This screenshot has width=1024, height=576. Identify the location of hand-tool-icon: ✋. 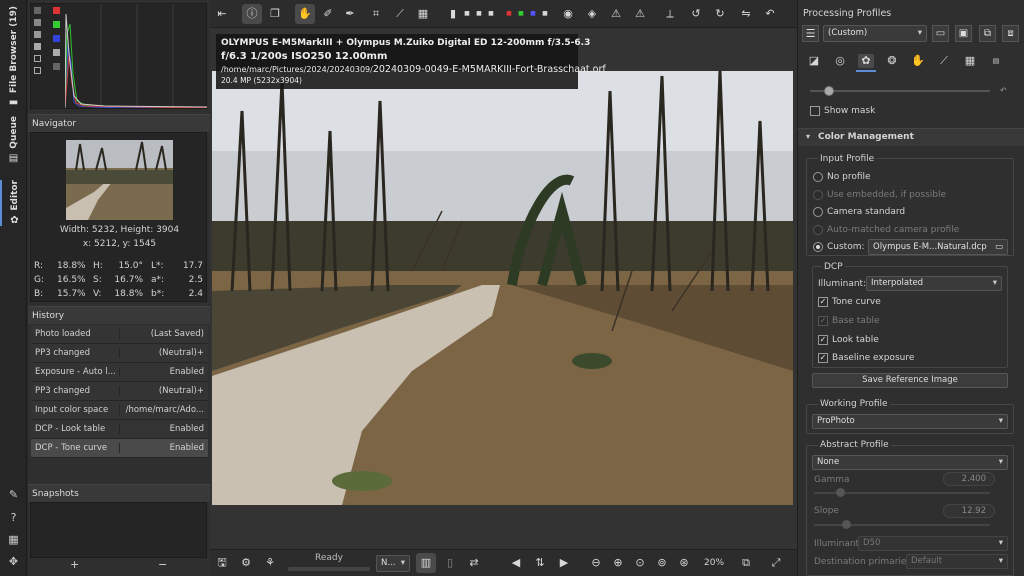
(305, 14).